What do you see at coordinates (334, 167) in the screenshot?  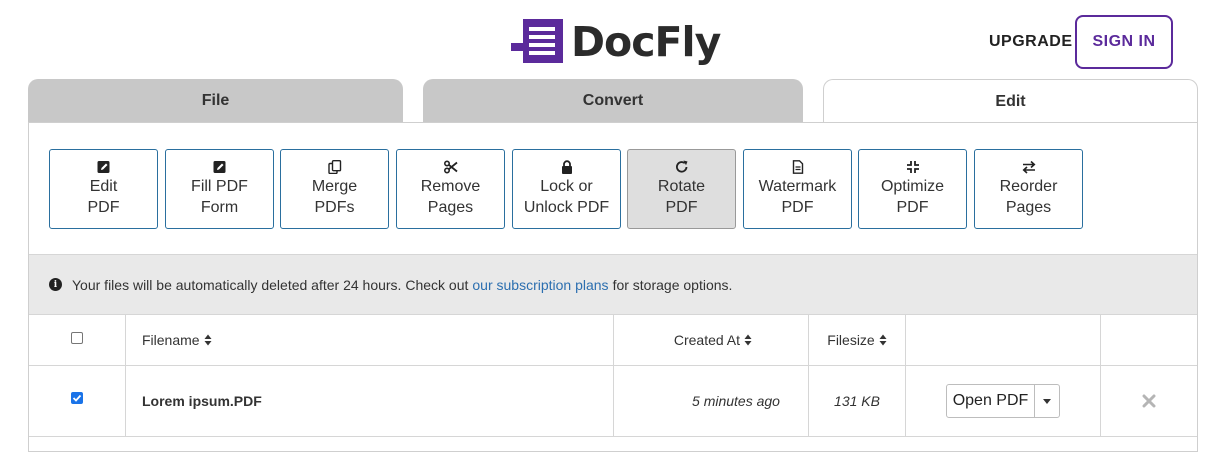 I see `copy-icon` at bounding box center [334, 167].